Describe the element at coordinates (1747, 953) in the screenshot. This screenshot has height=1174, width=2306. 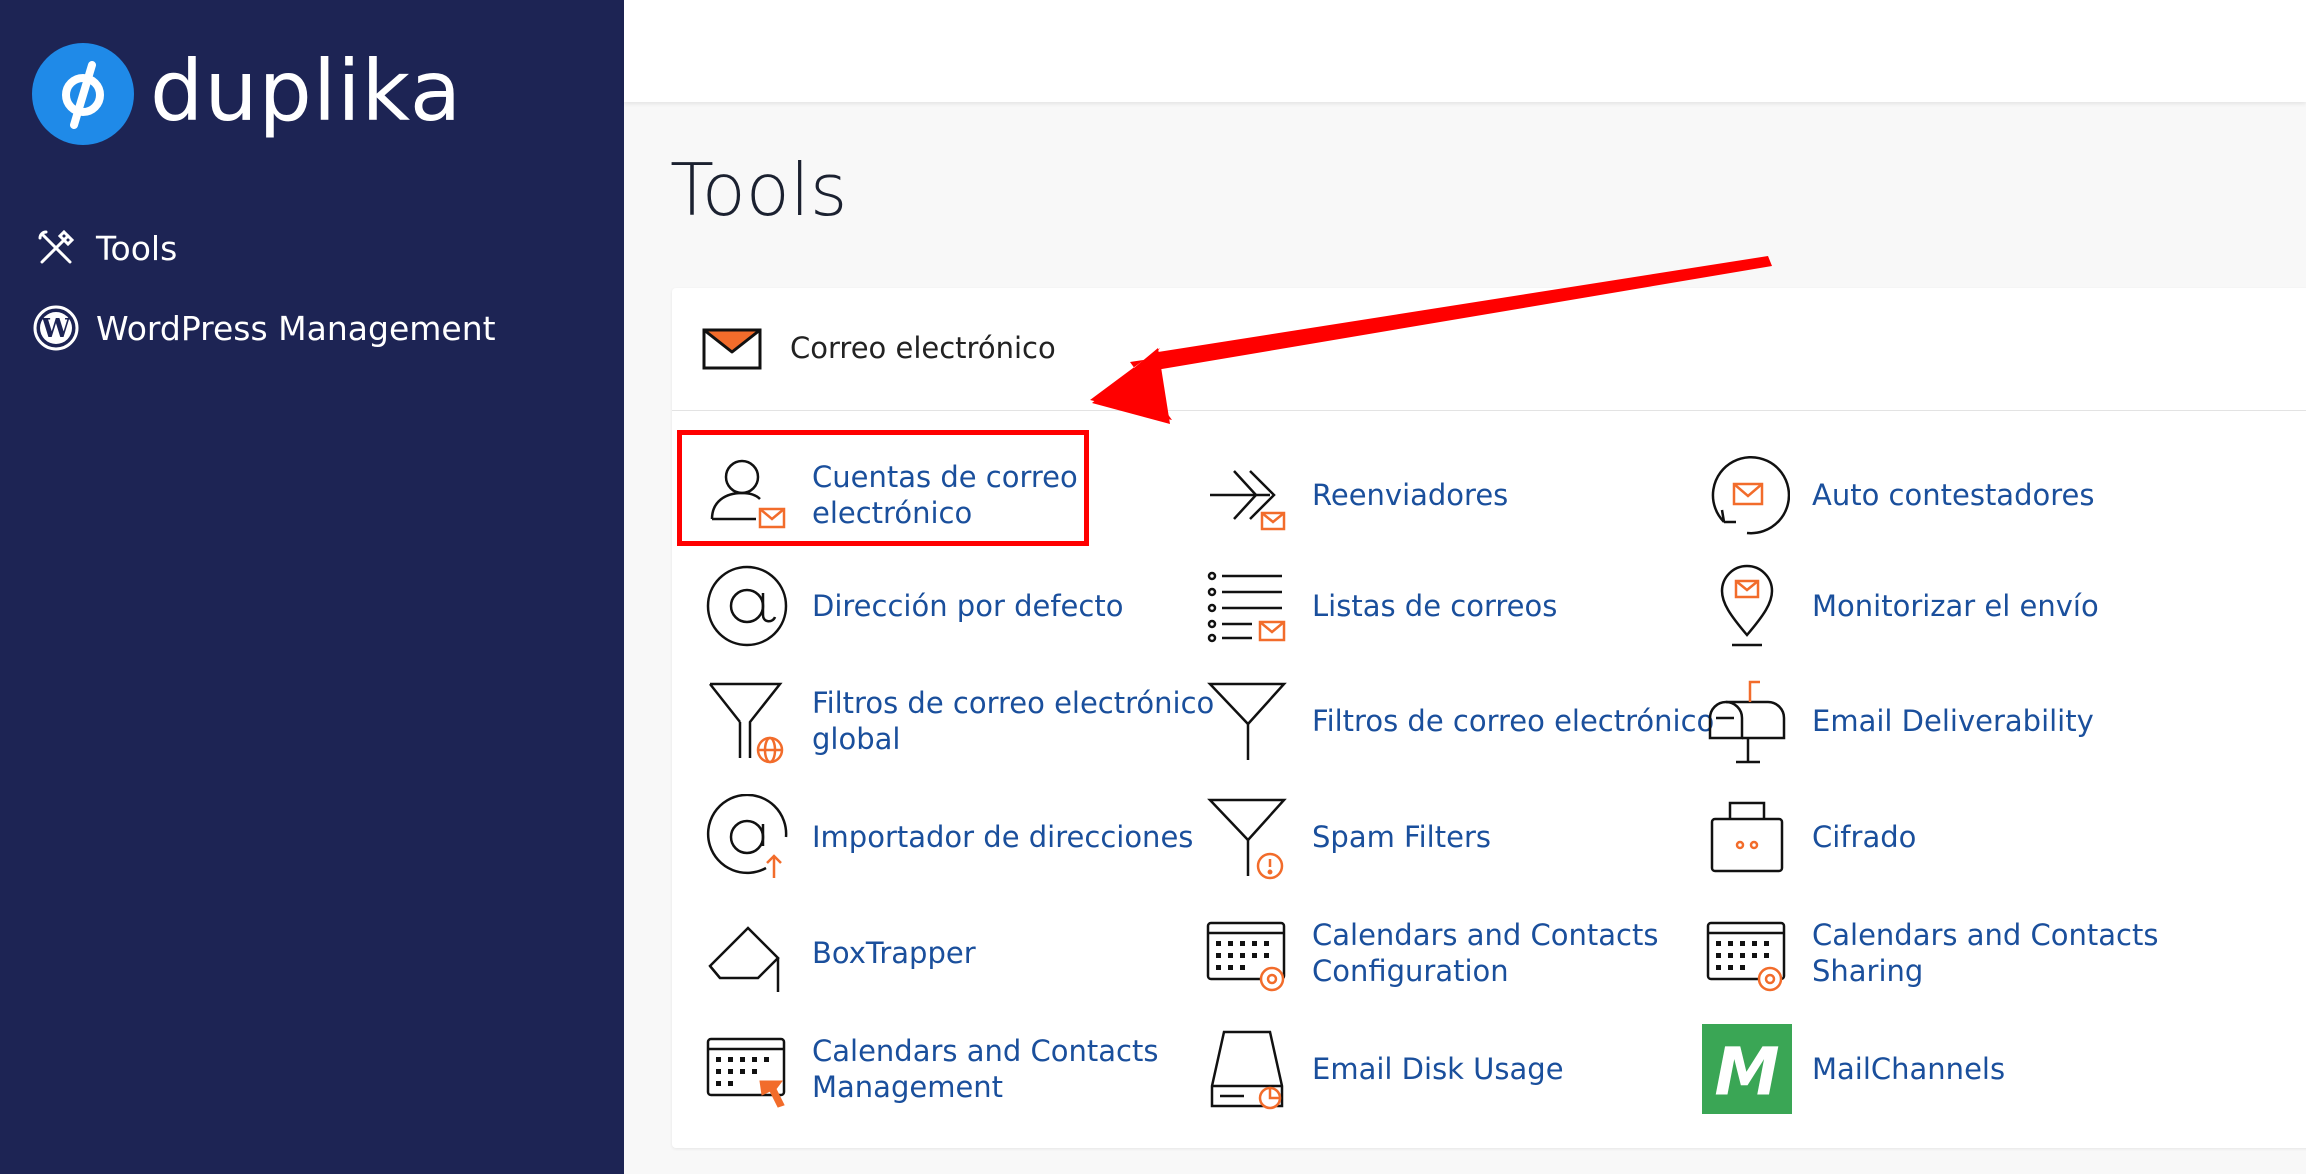
I see `calendar-sharing-icon` at that location.